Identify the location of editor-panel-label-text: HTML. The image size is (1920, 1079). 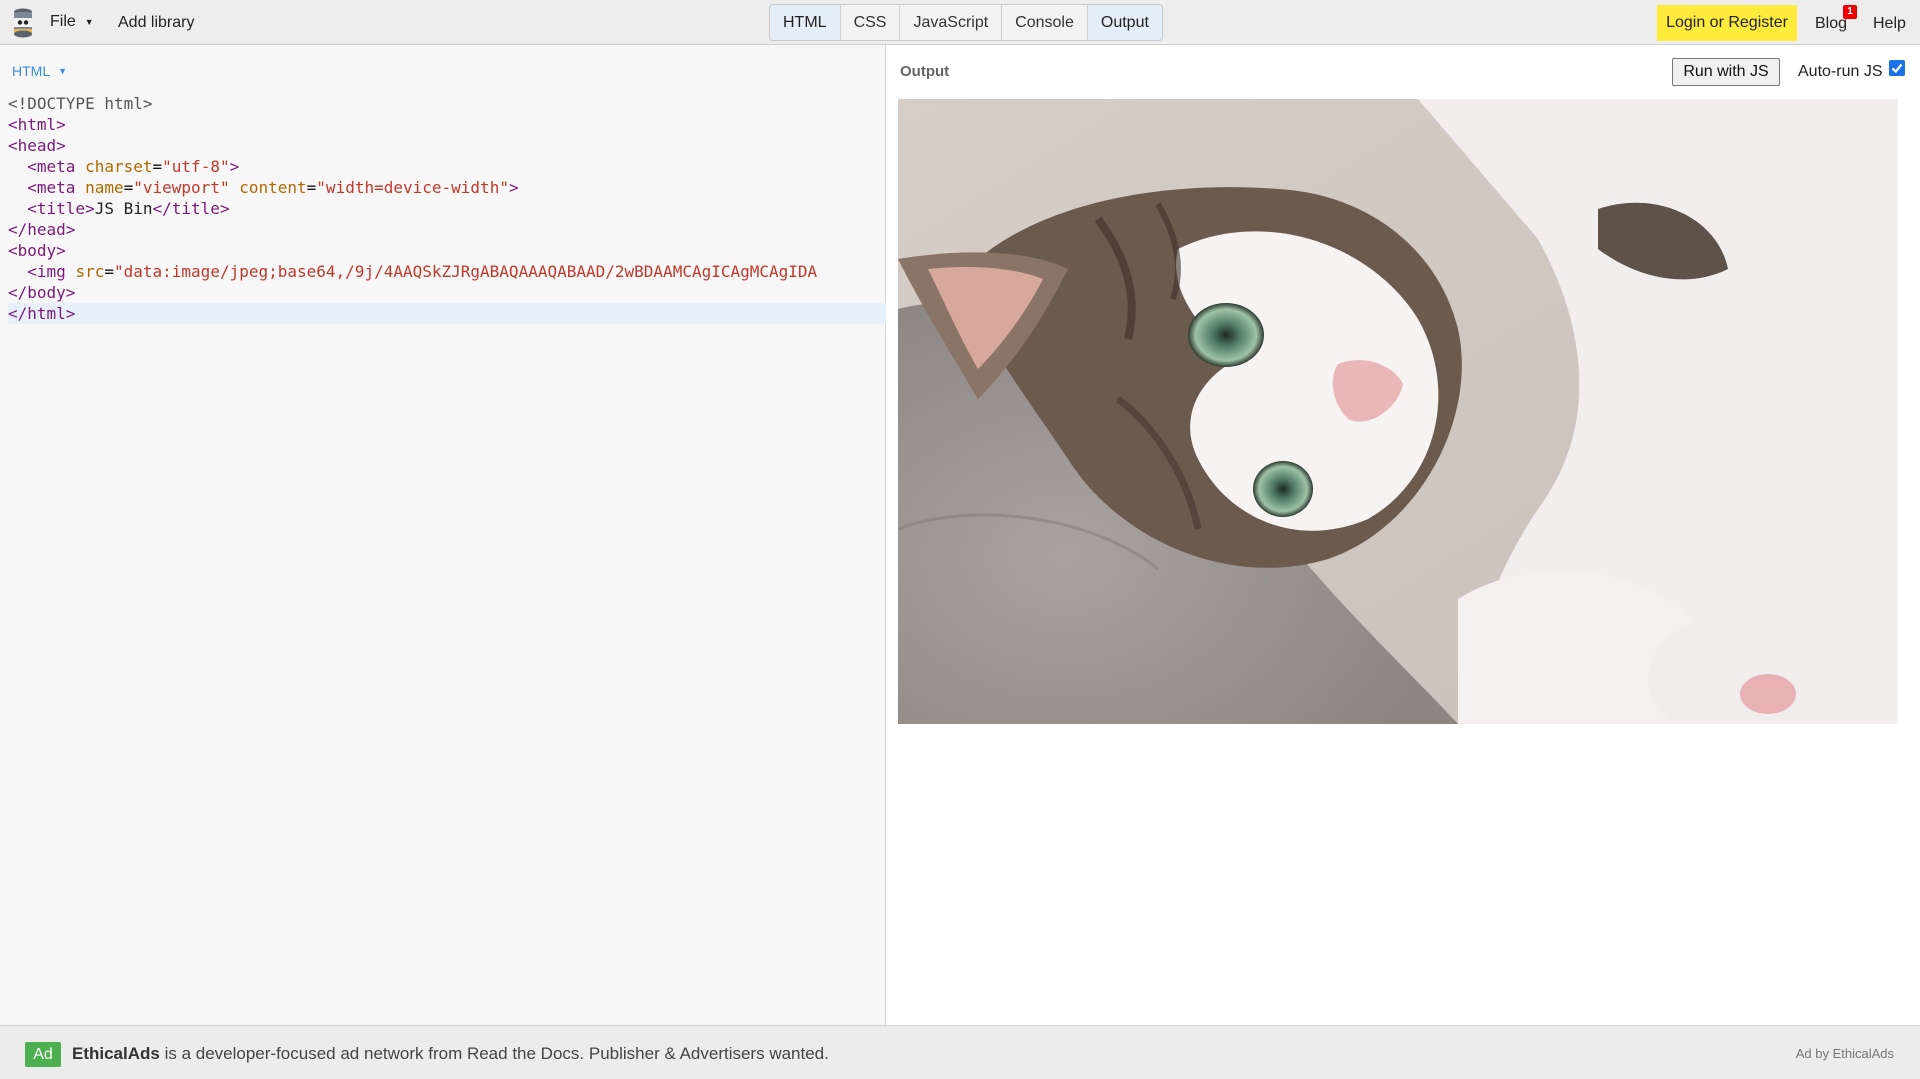
(31, 71).